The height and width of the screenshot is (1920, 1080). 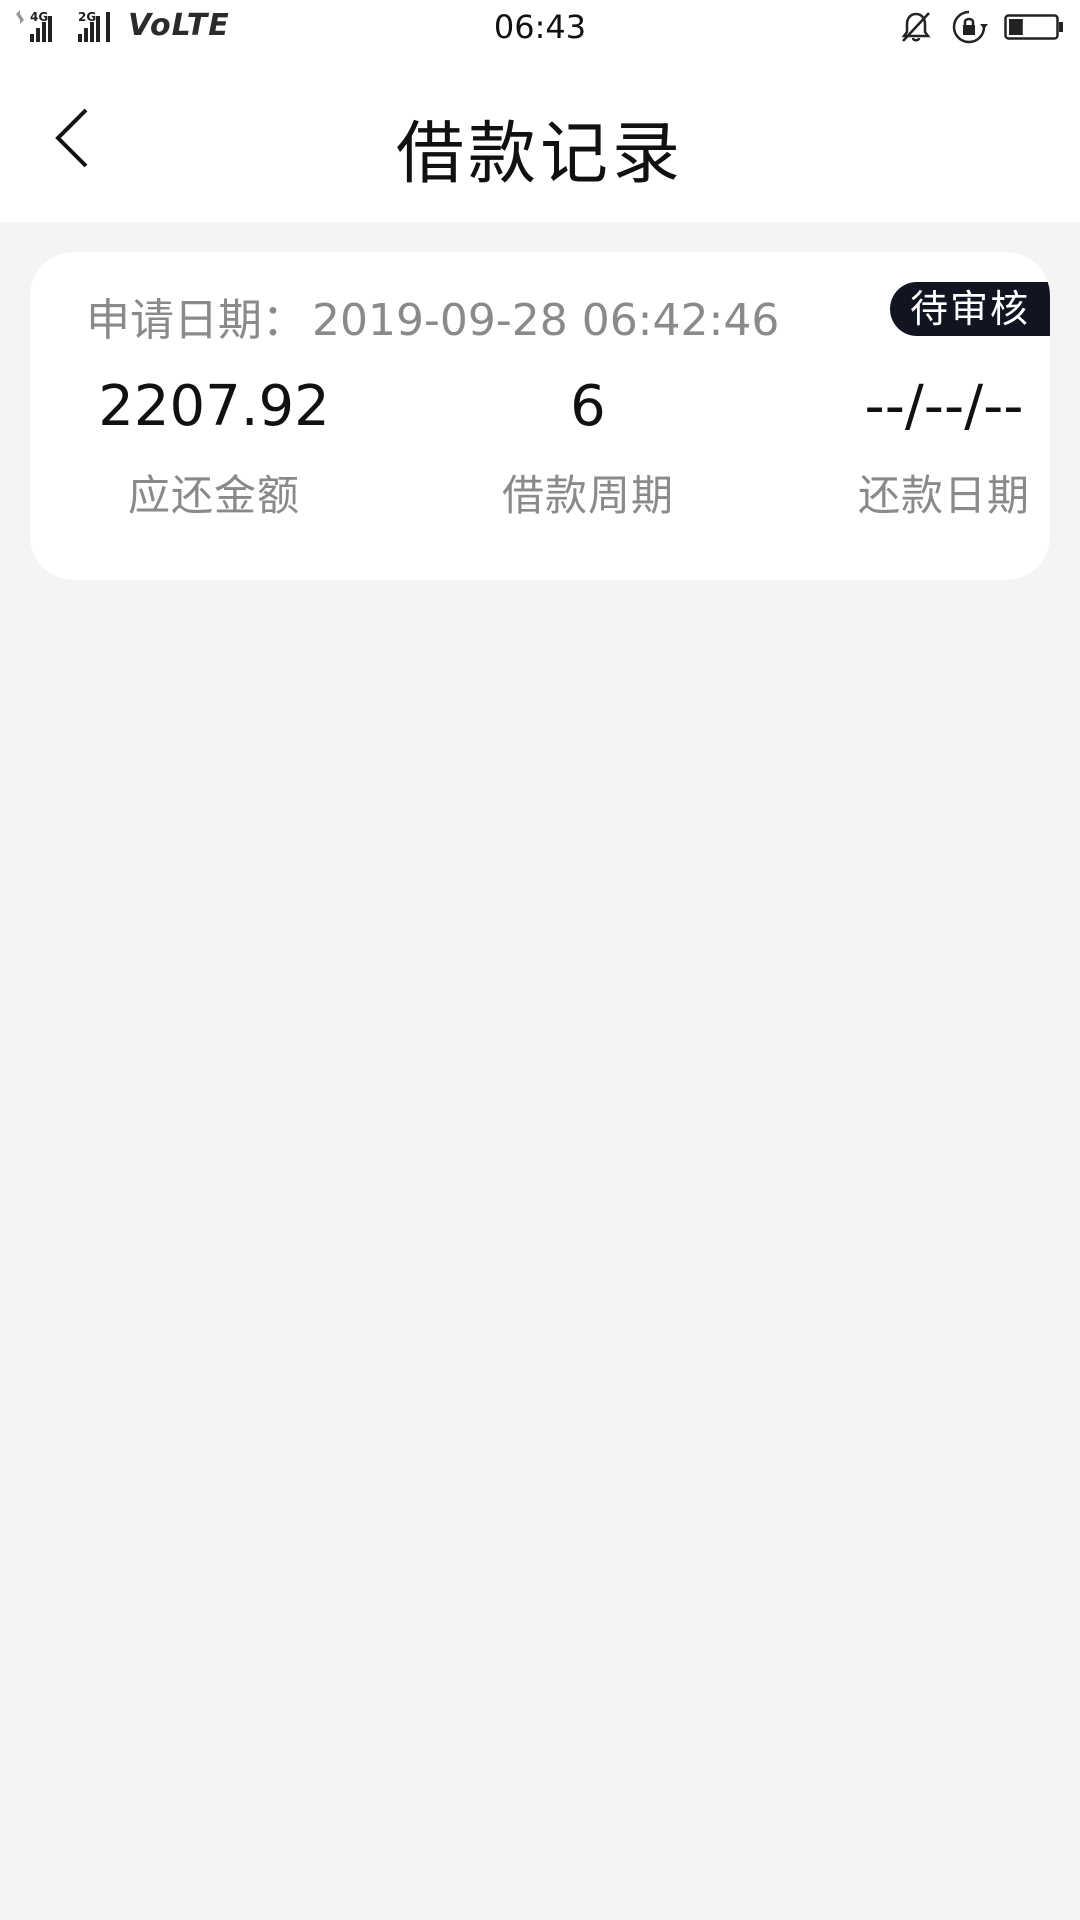 What do you see at coordinates (916, 29) in the screenshot?
I see `bell-muted-icon` at bounding box center [916, 29].